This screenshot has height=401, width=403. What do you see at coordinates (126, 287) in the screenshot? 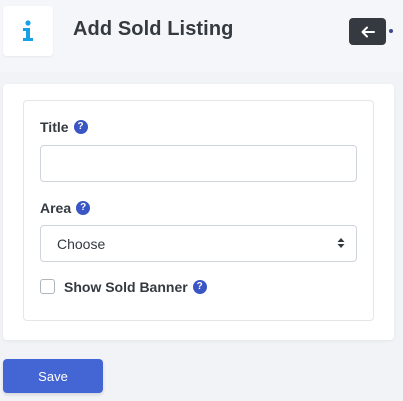
I see `show-sold-banner-label: Show Sold Banner` at bounding box center [126, 287].